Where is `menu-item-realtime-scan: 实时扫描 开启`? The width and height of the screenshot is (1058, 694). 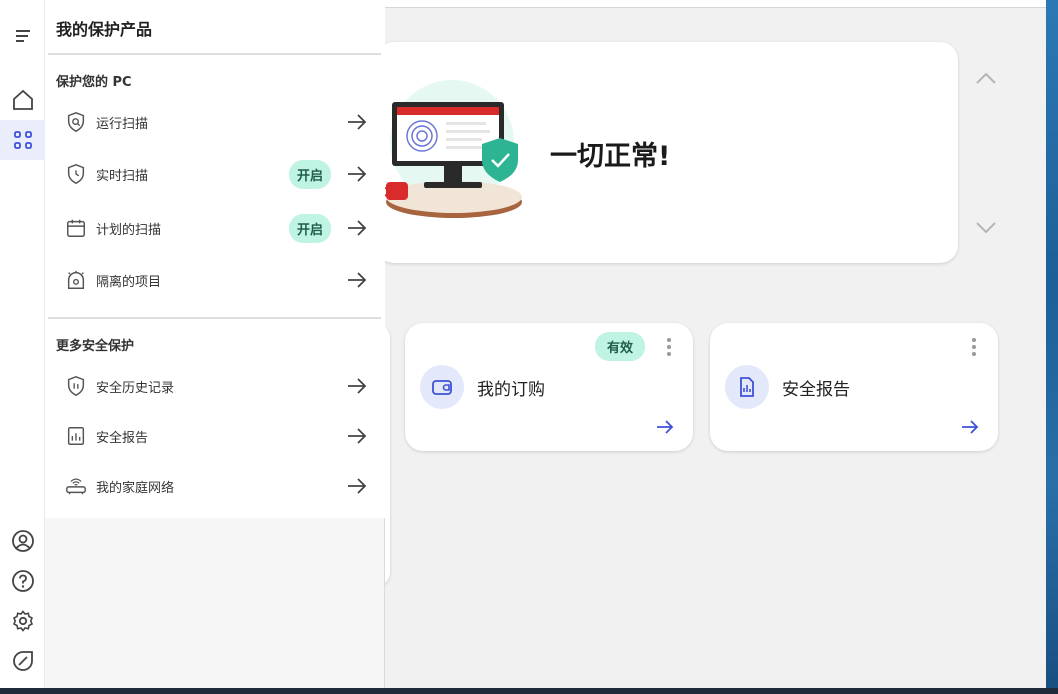
menu-item-realtime-scan: 实时扫描 开启 is located at coordinates (215, 174).